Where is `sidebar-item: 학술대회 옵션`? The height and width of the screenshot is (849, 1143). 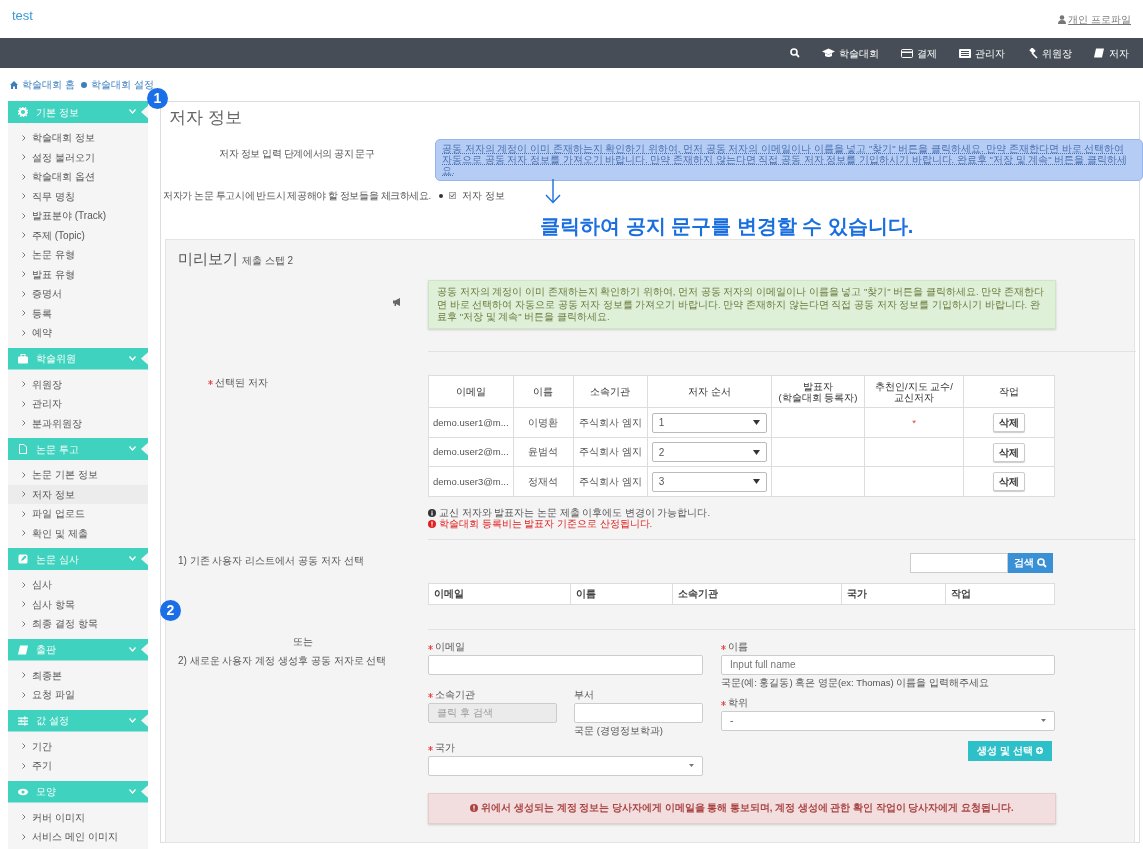 sidebar-item: 학술대회 옵션 is located at coordinates (78, 177).